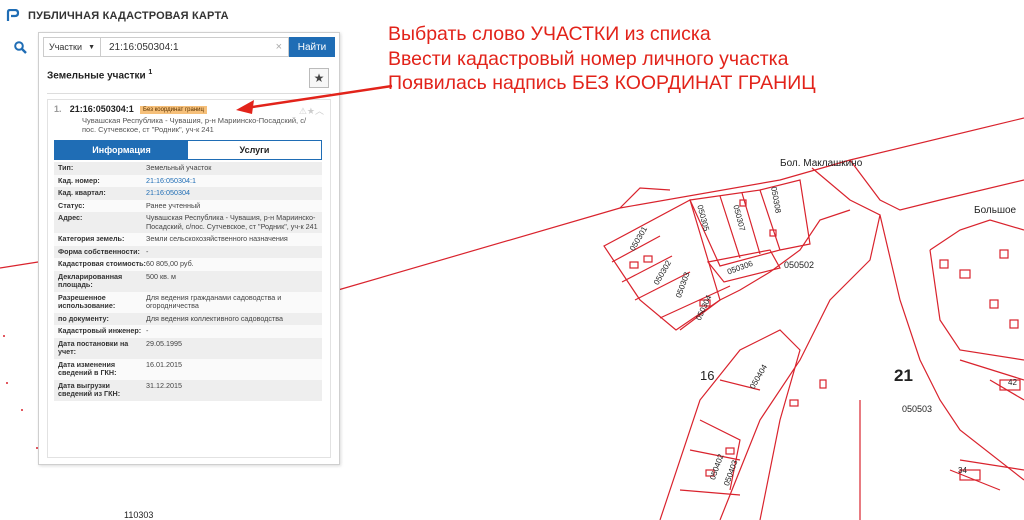  I want to click on annotation-line: Появилась надпись БЕЗ КООРДИНАТ ГРАНИЦ, so click(602, 83).